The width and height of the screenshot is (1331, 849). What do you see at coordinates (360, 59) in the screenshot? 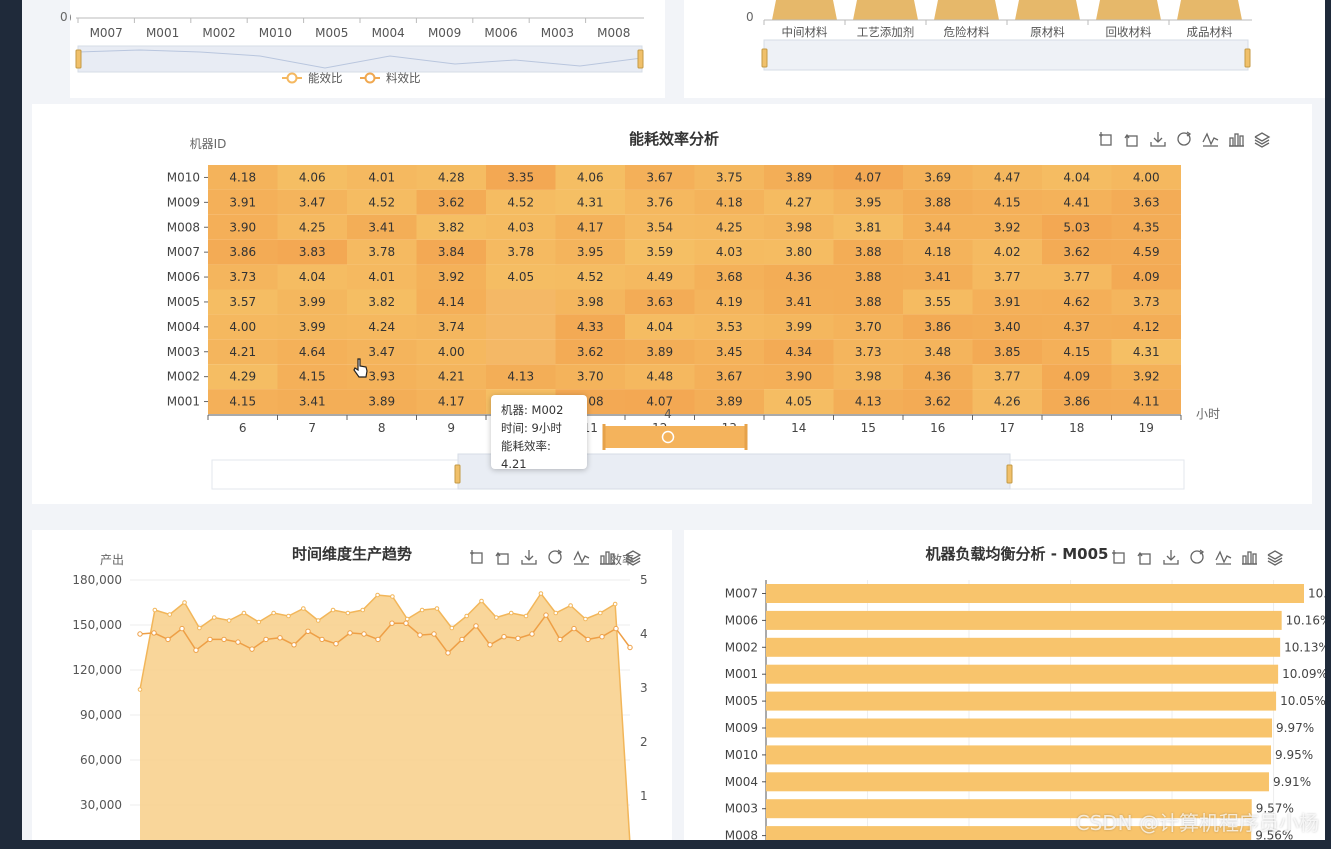
I see `top-left-zoom-slider` at bounding box center [360, 59].